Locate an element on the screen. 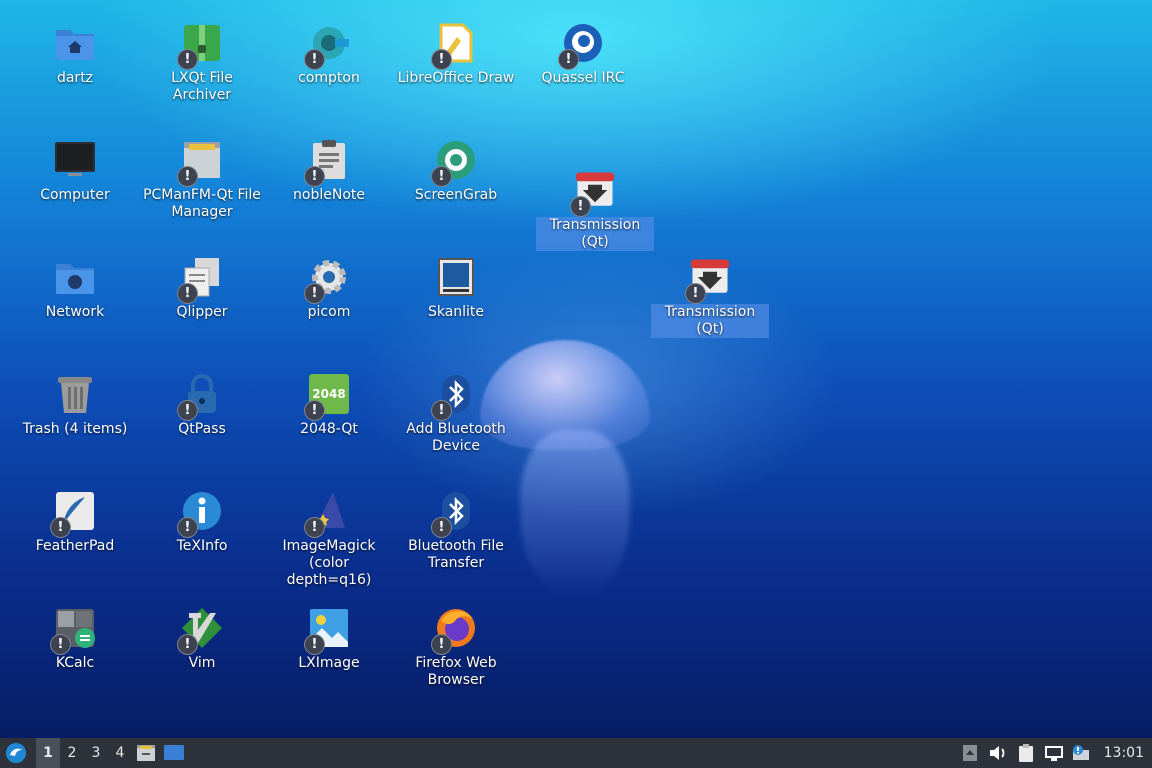 This screenshot has height=768, width=1152. desktop-icon-transmission-qt-1: ! Transmission (Qt) is located at coordinates (595, 210).